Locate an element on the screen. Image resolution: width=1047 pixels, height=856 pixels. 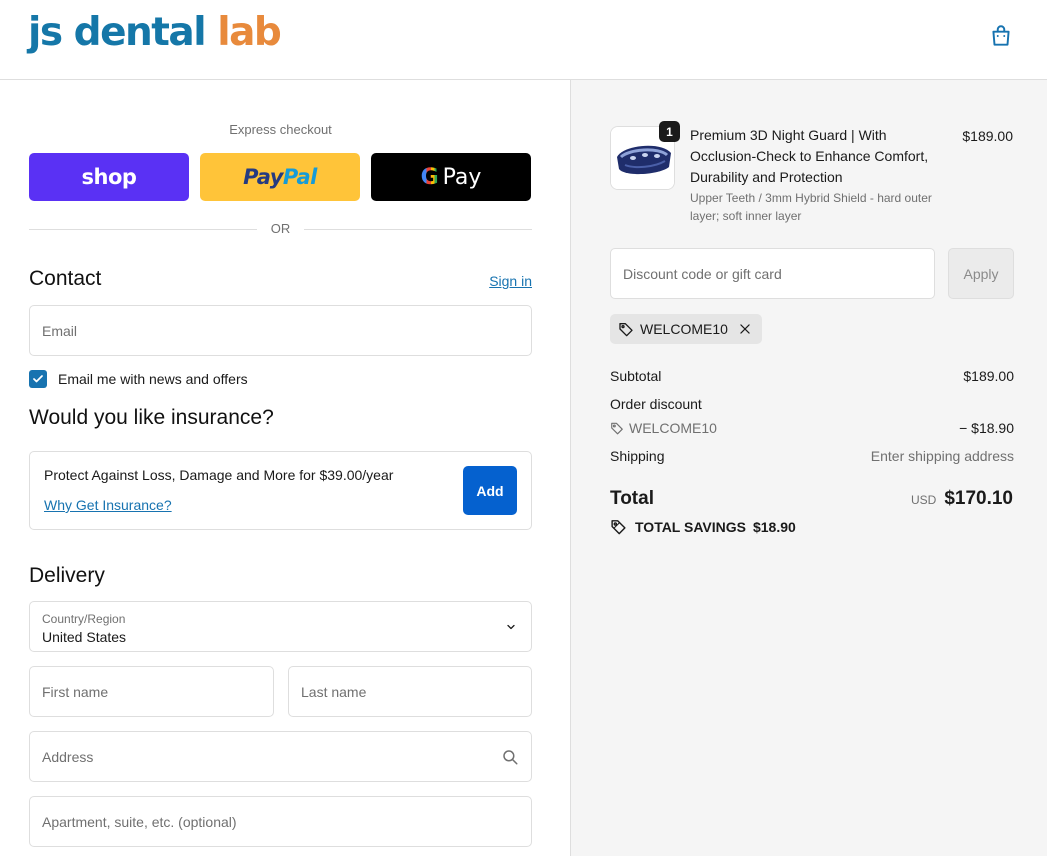
total-savings: TOTAL SAVINGS $18.90 is located at coordinates (703, 526).